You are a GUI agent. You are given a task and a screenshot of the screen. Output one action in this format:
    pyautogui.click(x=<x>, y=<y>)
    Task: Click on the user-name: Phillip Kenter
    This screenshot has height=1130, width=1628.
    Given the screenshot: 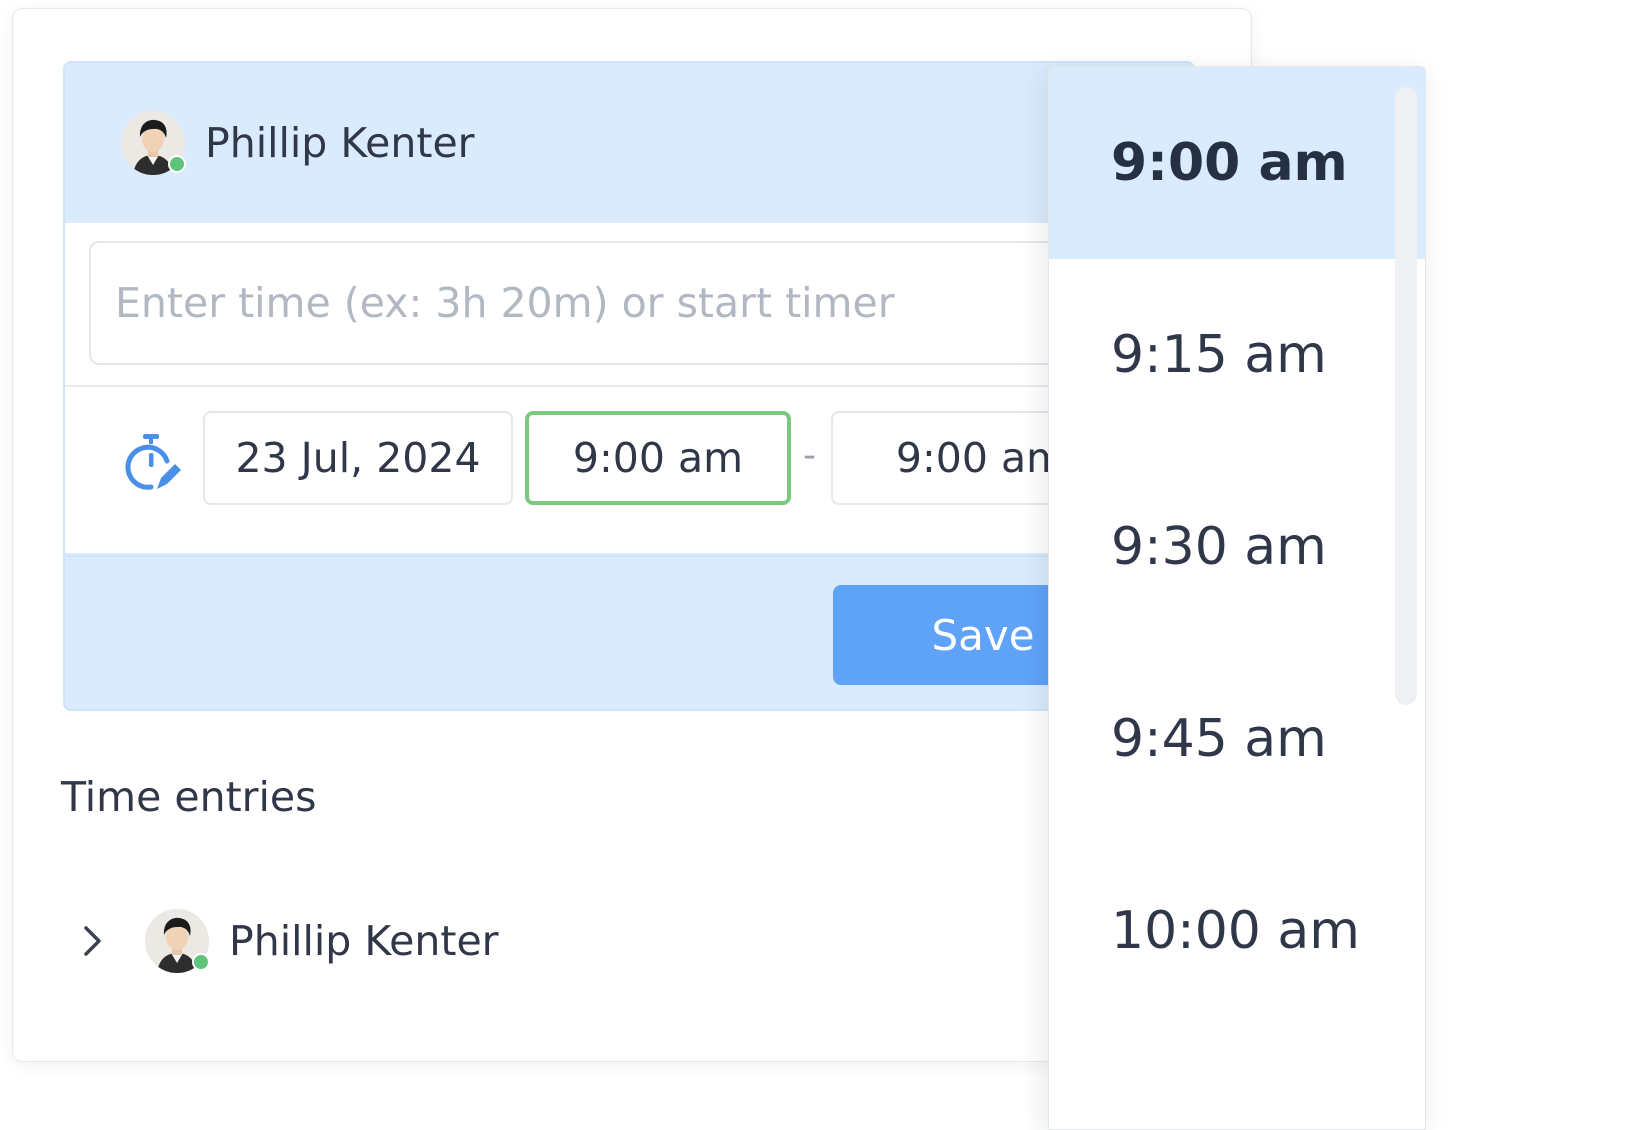 What is the action you would take?
    pyautogui.click(x=340, y=143)
    